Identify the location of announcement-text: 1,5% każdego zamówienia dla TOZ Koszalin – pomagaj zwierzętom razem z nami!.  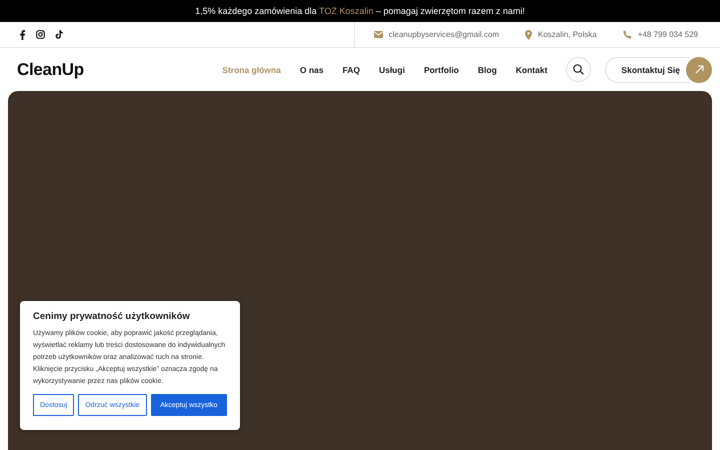
(360, 11).